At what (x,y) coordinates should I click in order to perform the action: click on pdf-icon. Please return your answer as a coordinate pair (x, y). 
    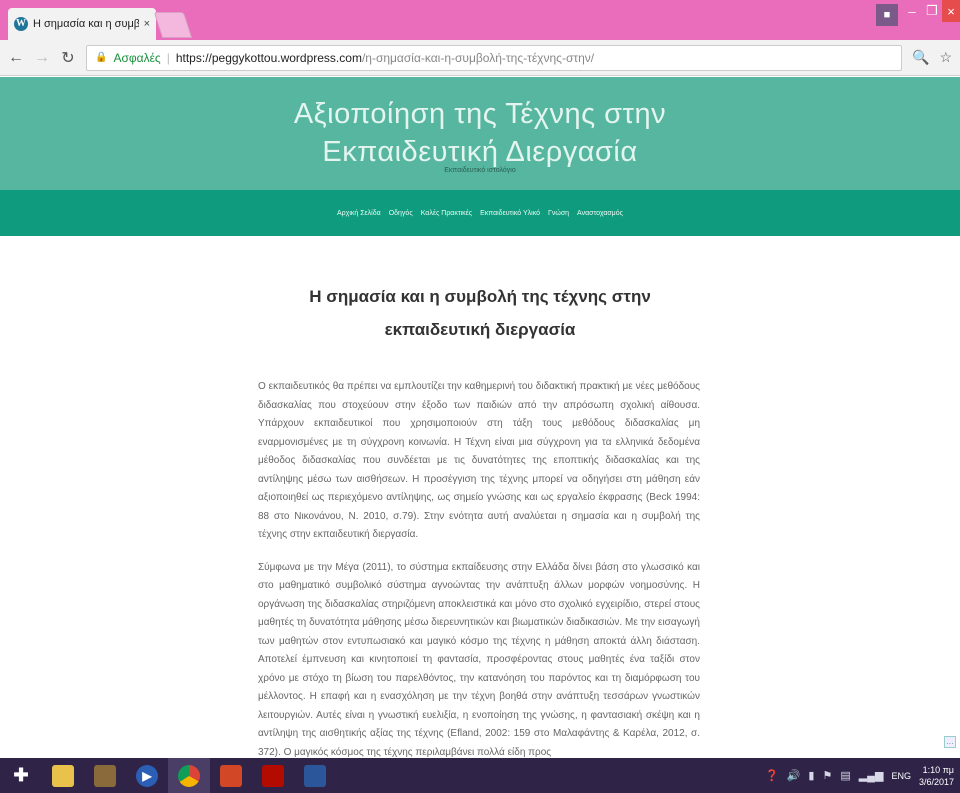
    Looking at the image, I should click on (273, 775).